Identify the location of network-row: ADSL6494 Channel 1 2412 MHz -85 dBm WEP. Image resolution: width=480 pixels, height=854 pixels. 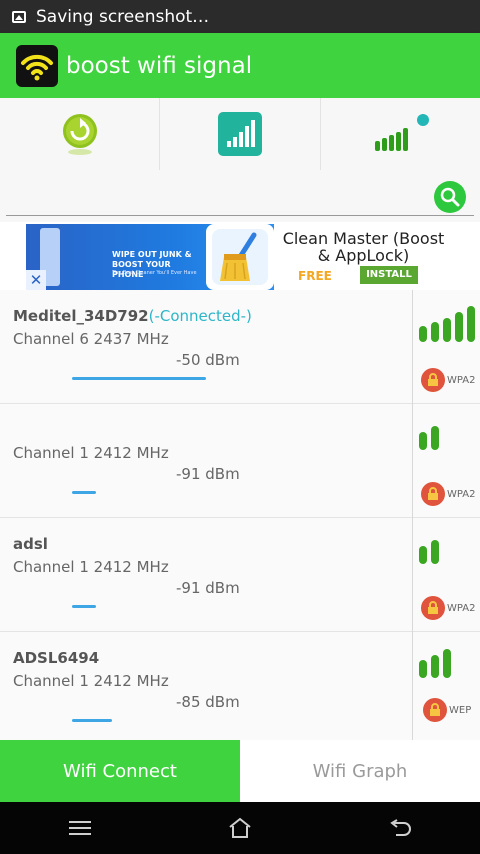
(240, 689).